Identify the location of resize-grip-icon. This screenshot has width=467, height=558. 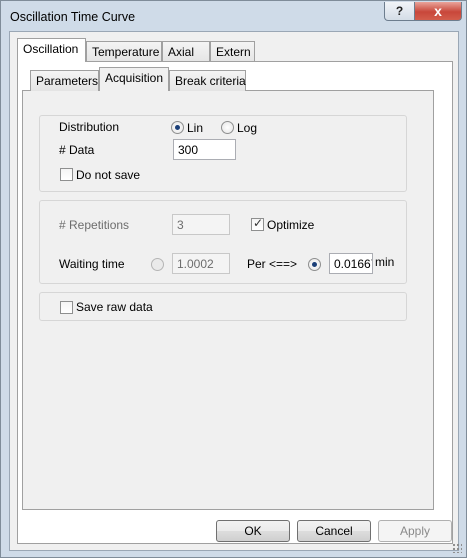
(457, 548).